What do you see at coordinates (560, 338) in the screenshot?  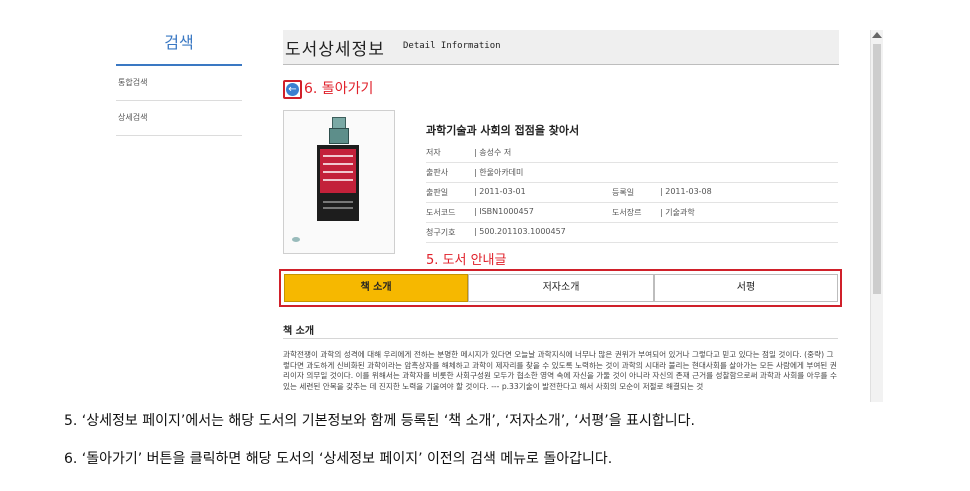 I see `section-divider` at bounding box center [560, 338].